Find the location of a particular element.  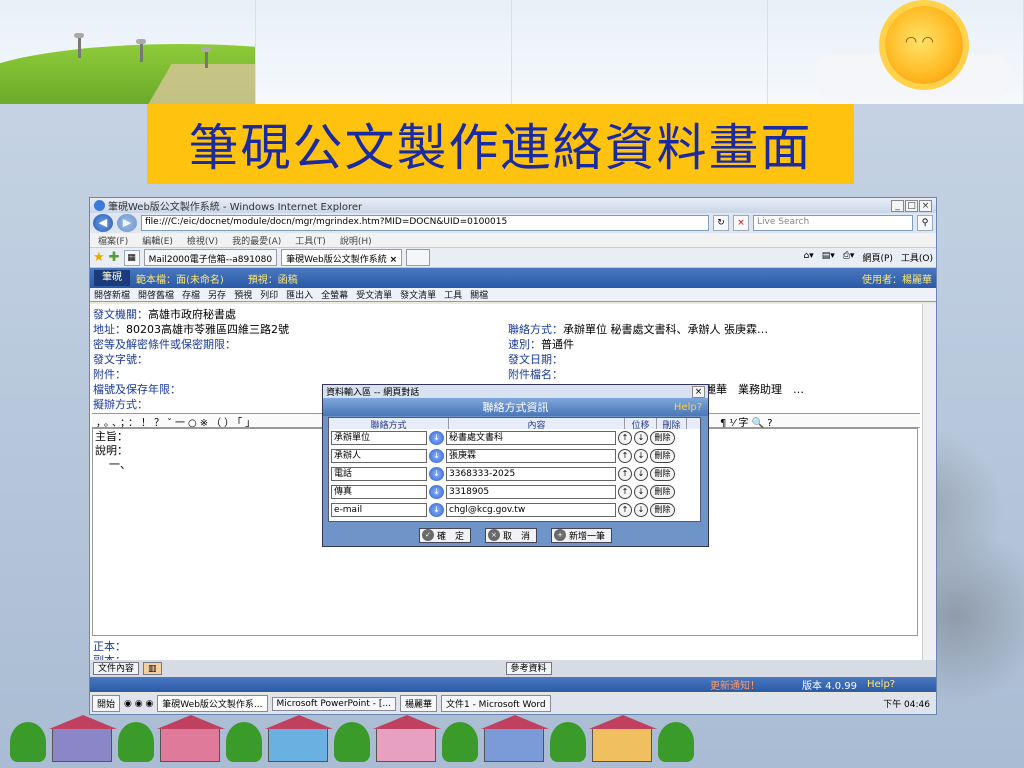

dialog-help-link: Help? is located at coordinates (688, 407).